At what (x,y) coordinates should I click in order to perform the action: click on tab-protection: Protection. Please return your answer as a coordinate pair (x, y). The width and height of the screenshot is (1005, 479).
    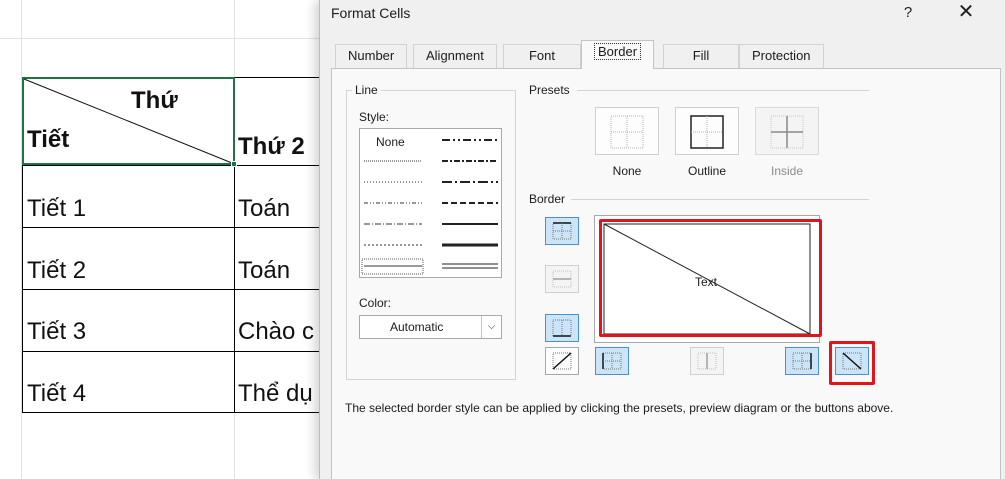
    Looking at the image, I should click on (781, 56).